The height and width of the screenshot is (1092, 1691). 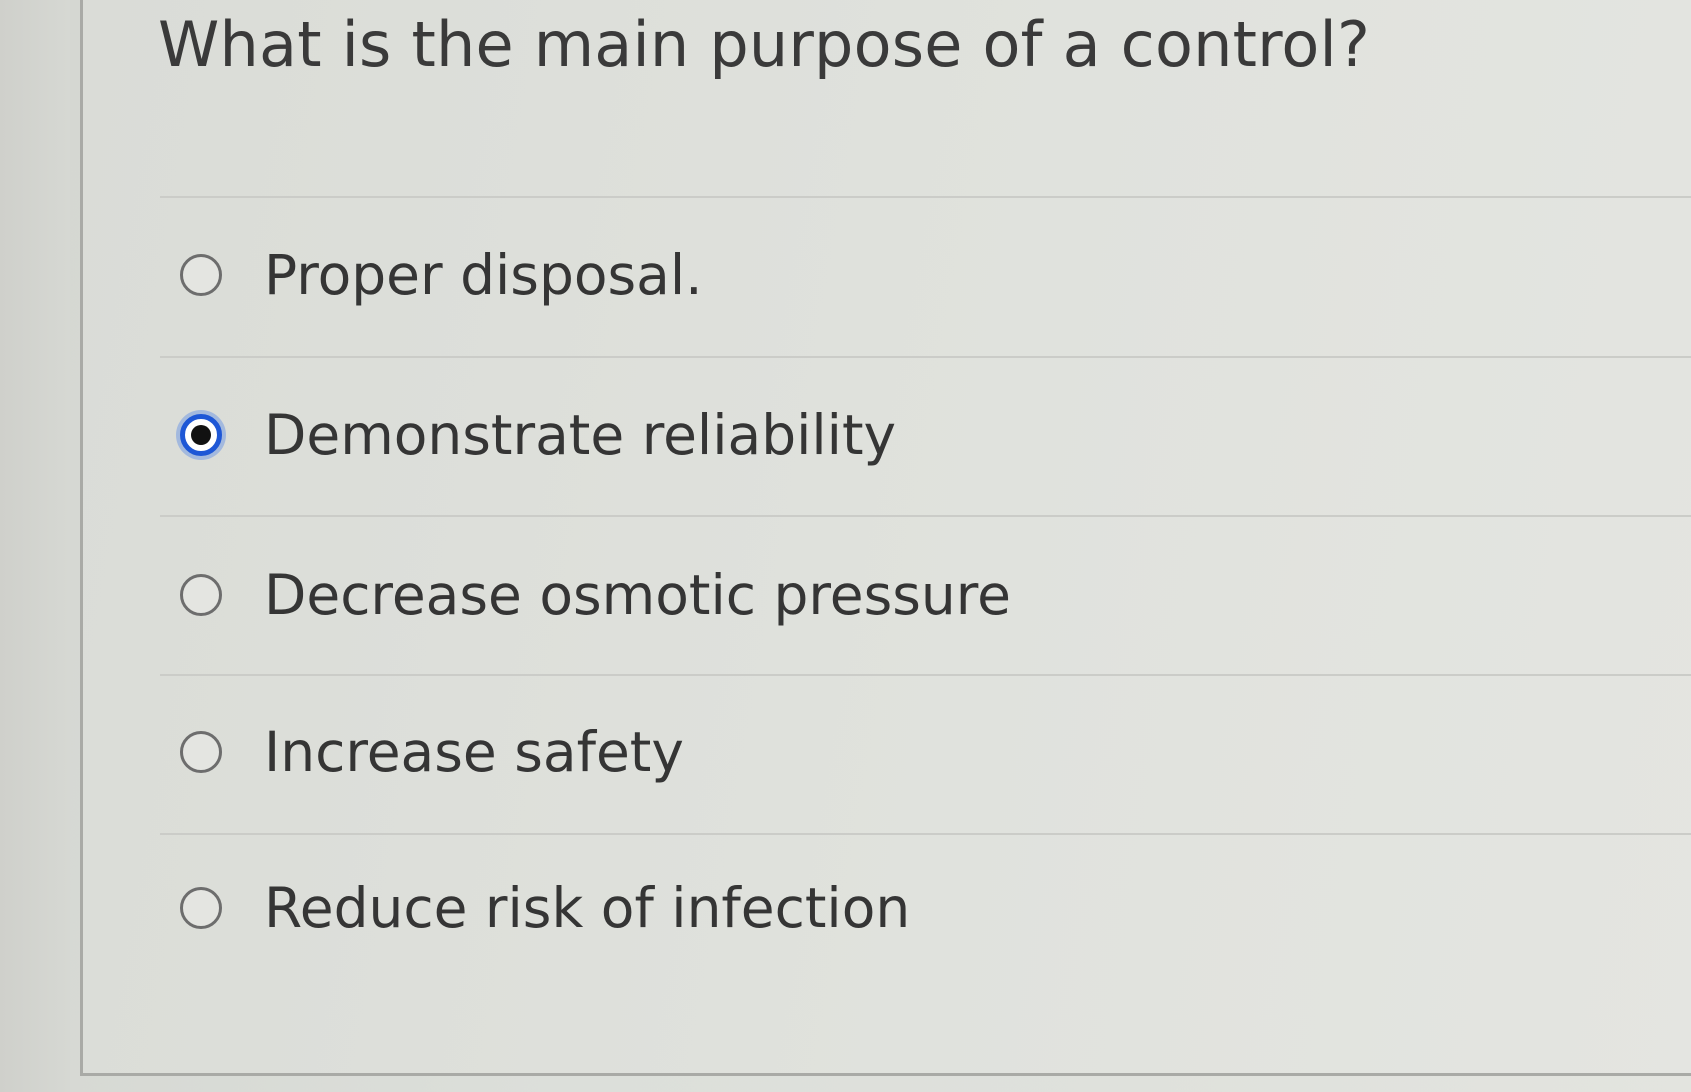 I want to click on question-text: What is the main purpose of a control?, so click(x=764, y=44).